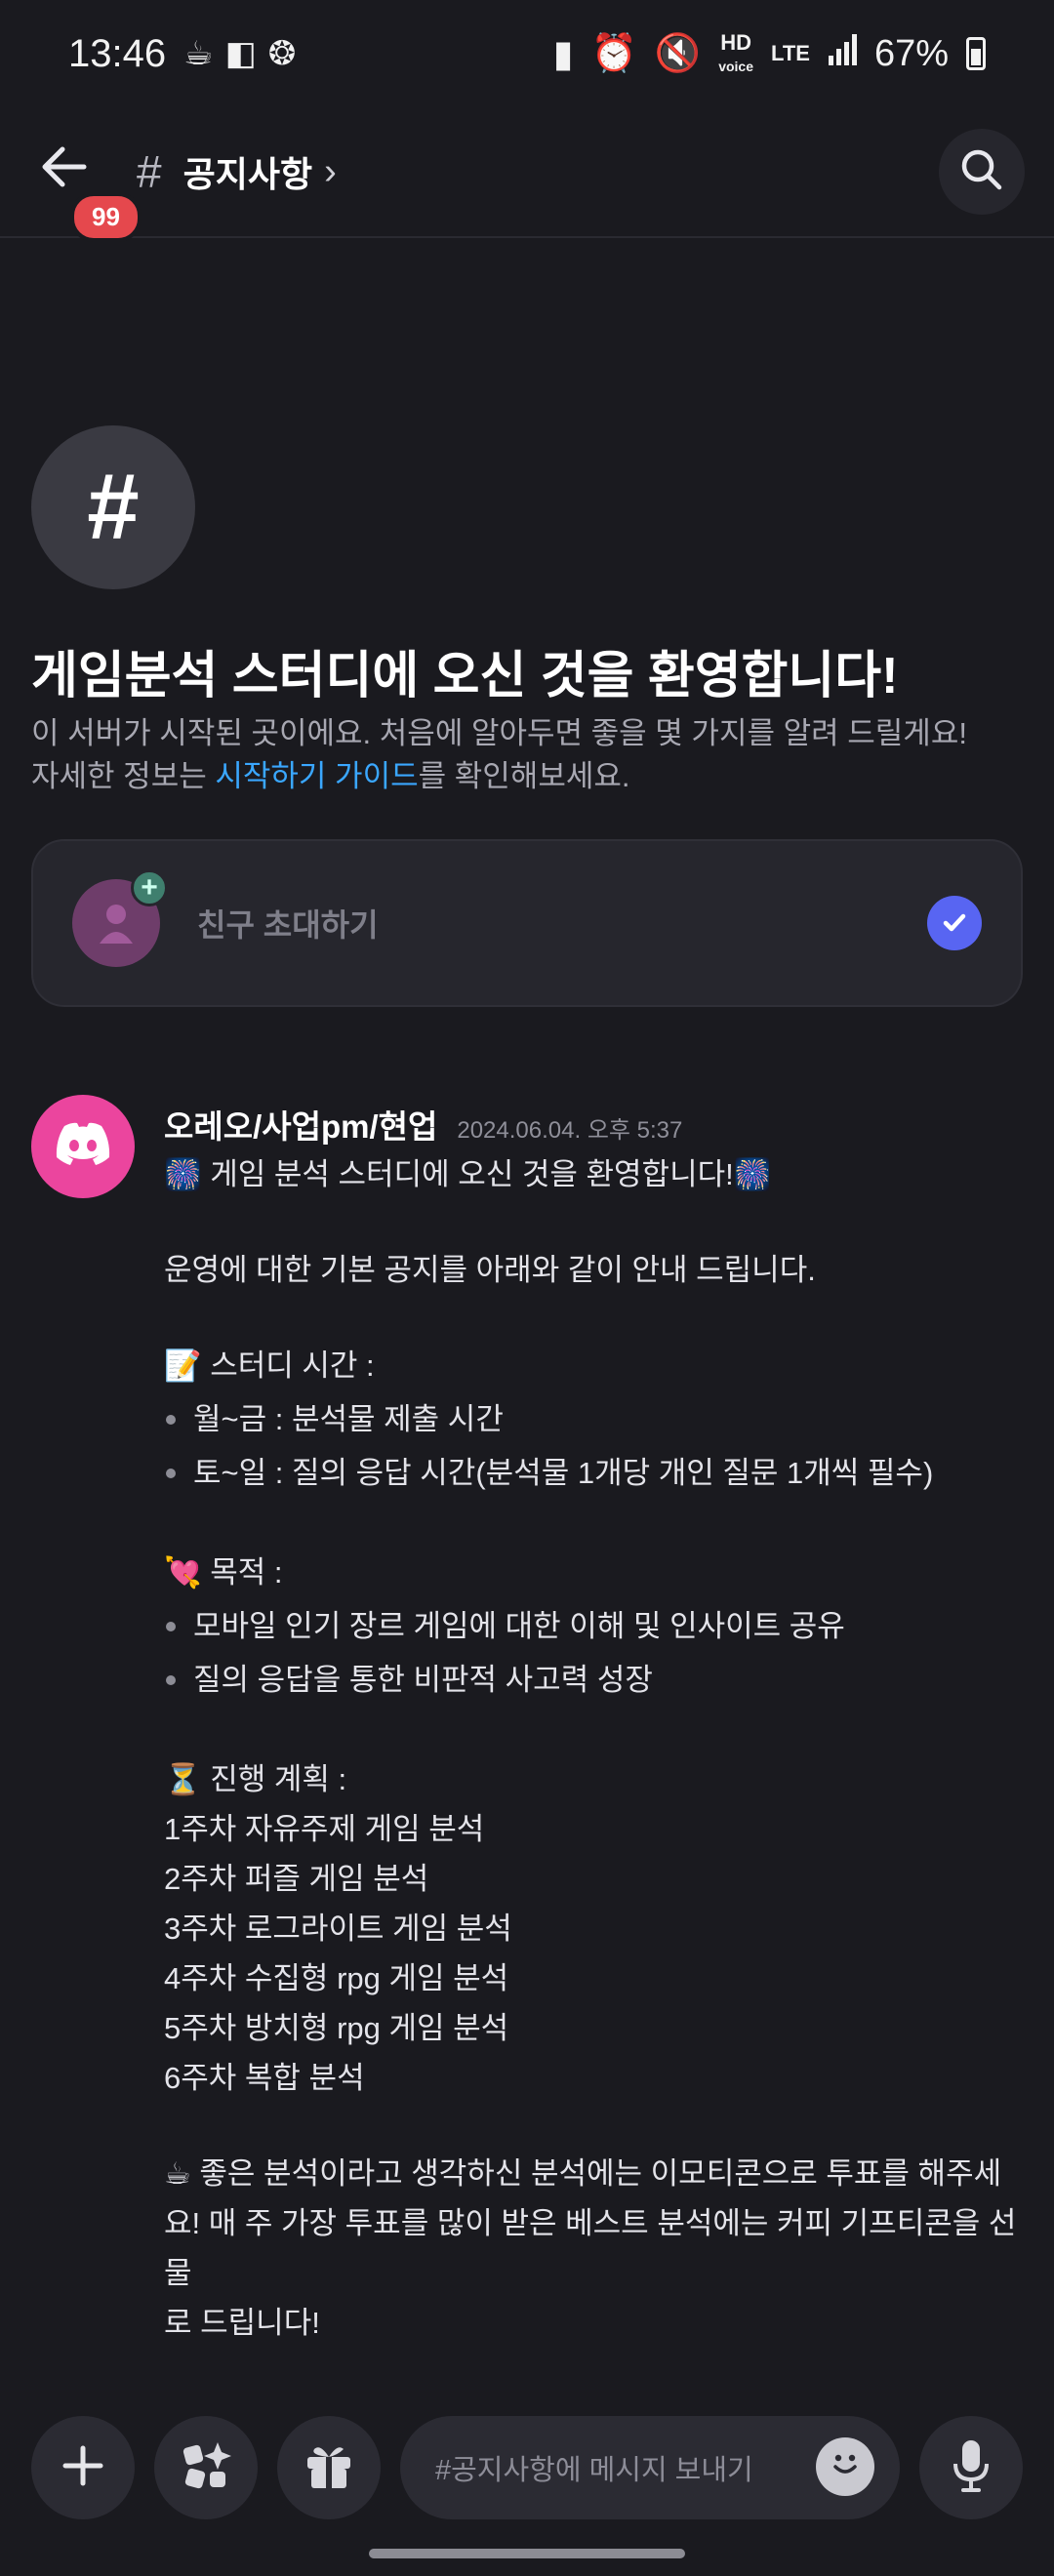 This screenshot has width=1054, height=2576. I want to click on search-button, so click(982, 172).